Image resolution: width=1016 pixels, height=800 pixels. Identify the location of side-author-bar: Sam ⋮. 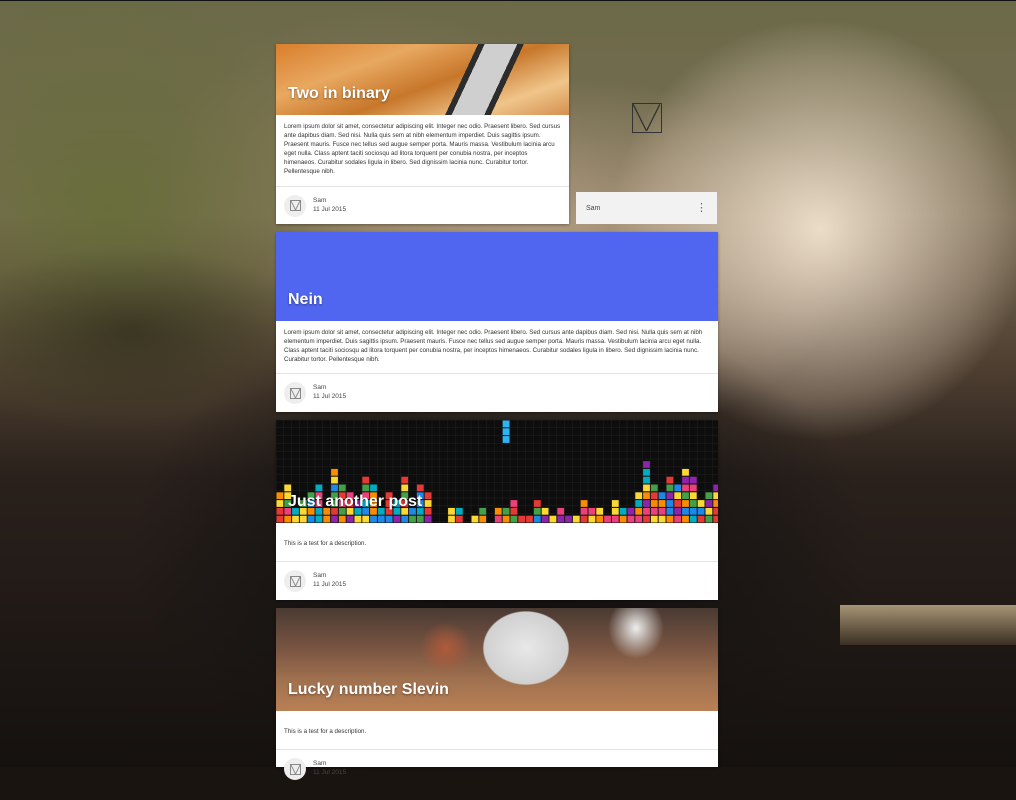
(646, 208).